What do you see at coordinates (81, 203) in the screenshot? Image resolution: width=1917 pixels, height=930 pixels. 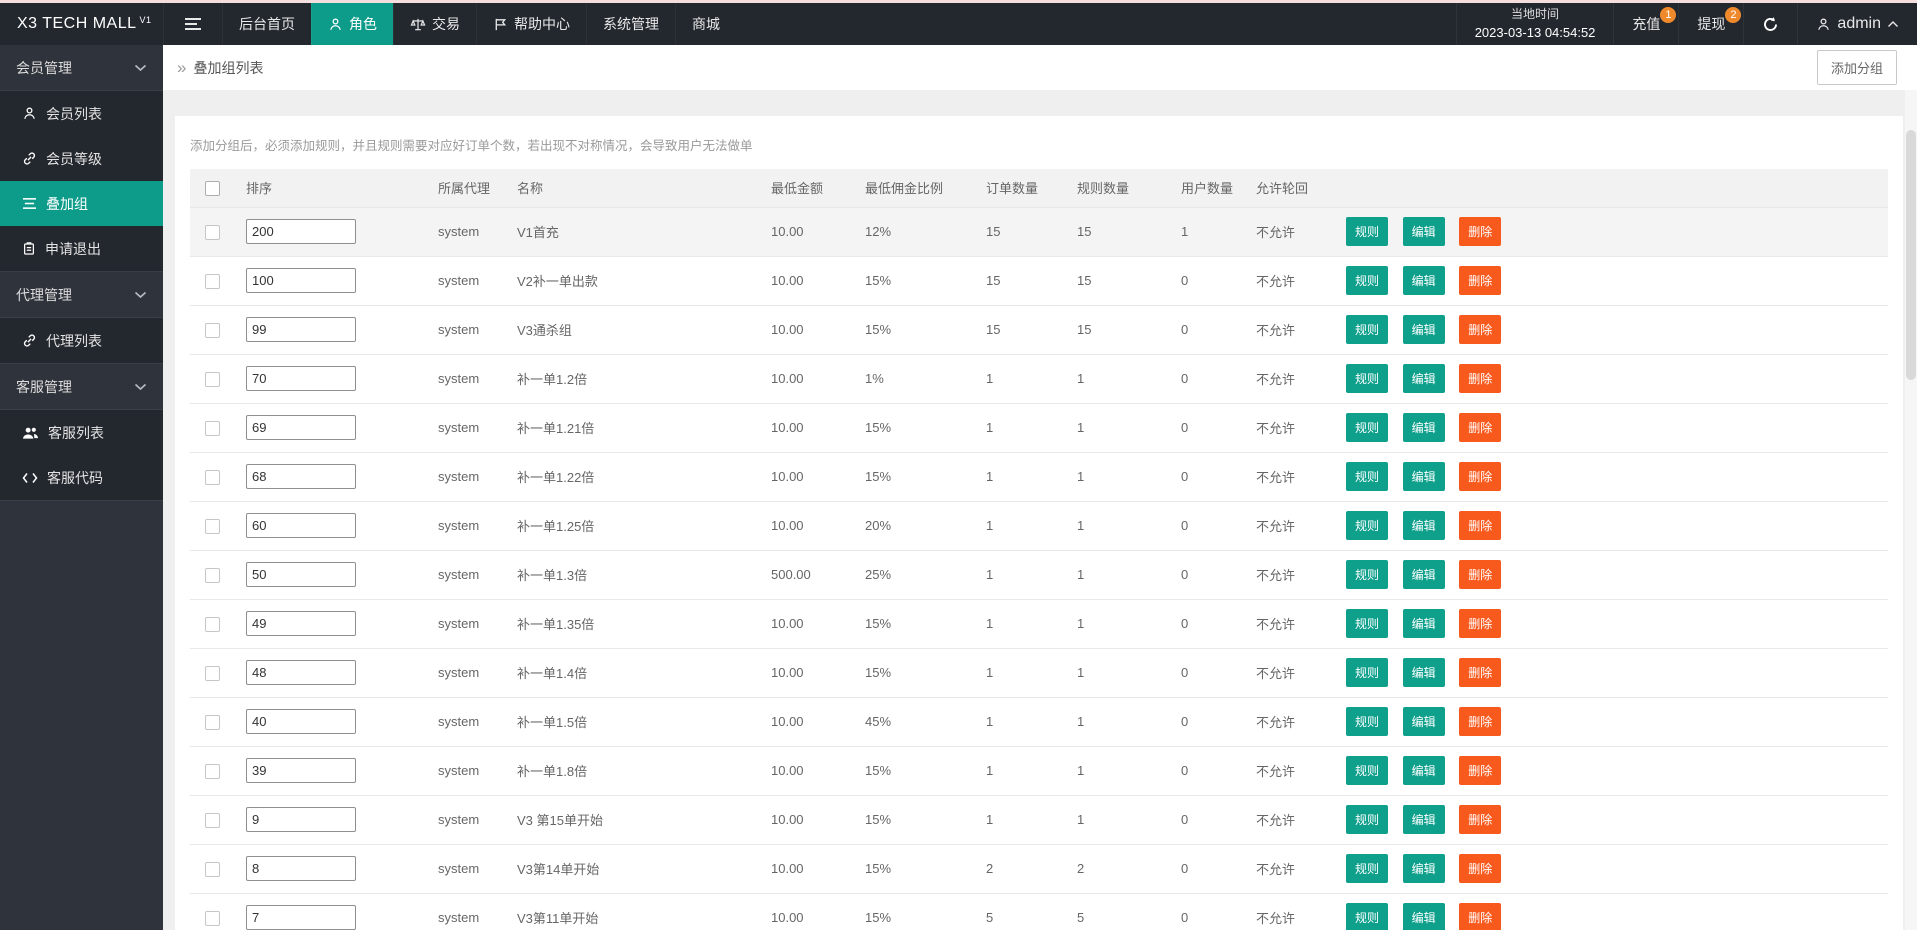 I see `sidebar-item-stack-group: 叠加组` at bounding box center [81, 203].